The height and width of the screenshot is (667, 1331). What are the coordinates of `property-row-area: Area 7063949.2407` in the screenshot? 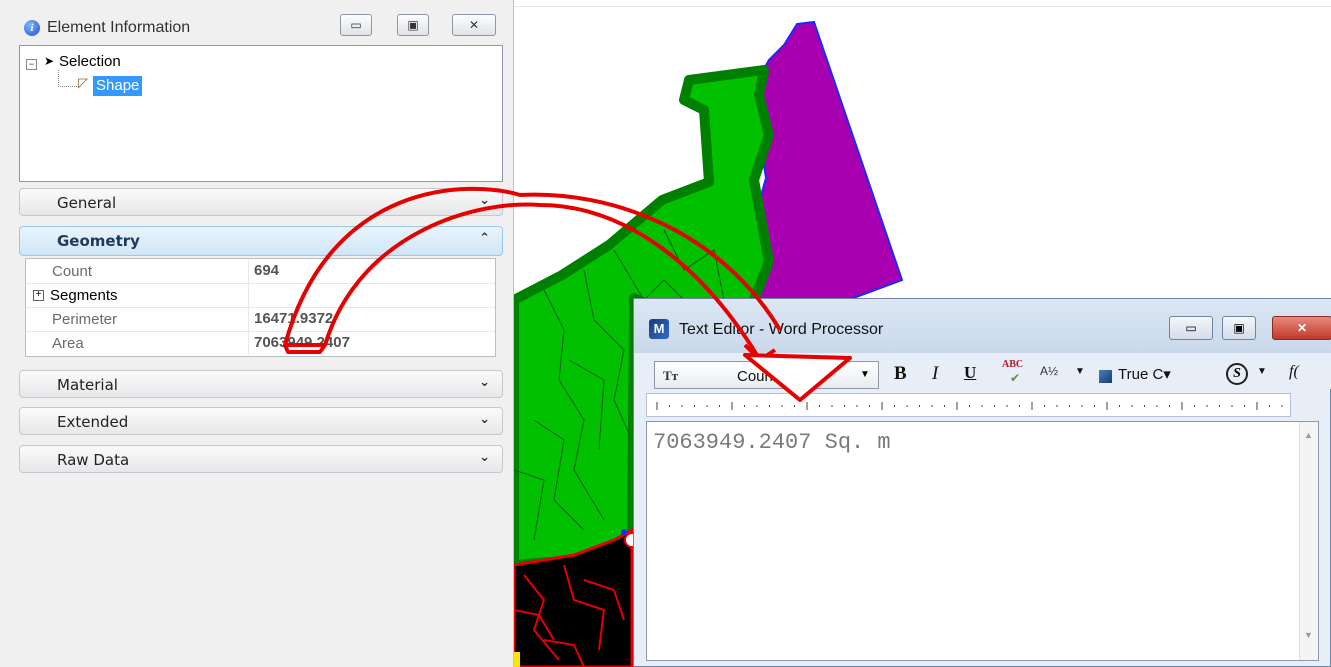 It's located at (260, 343).